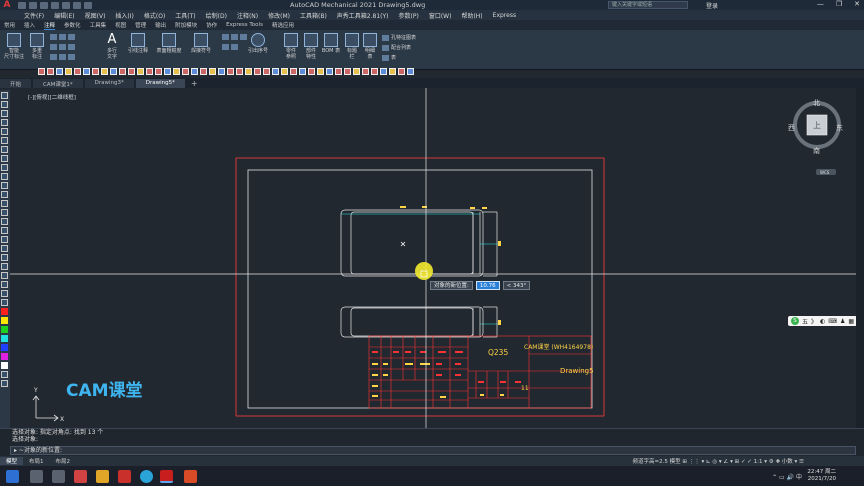 This screenshot has height=486, width=864. Describe the element at coordinates (160, 25) in the screenshot. I see `tab-output: 输出` at that location.